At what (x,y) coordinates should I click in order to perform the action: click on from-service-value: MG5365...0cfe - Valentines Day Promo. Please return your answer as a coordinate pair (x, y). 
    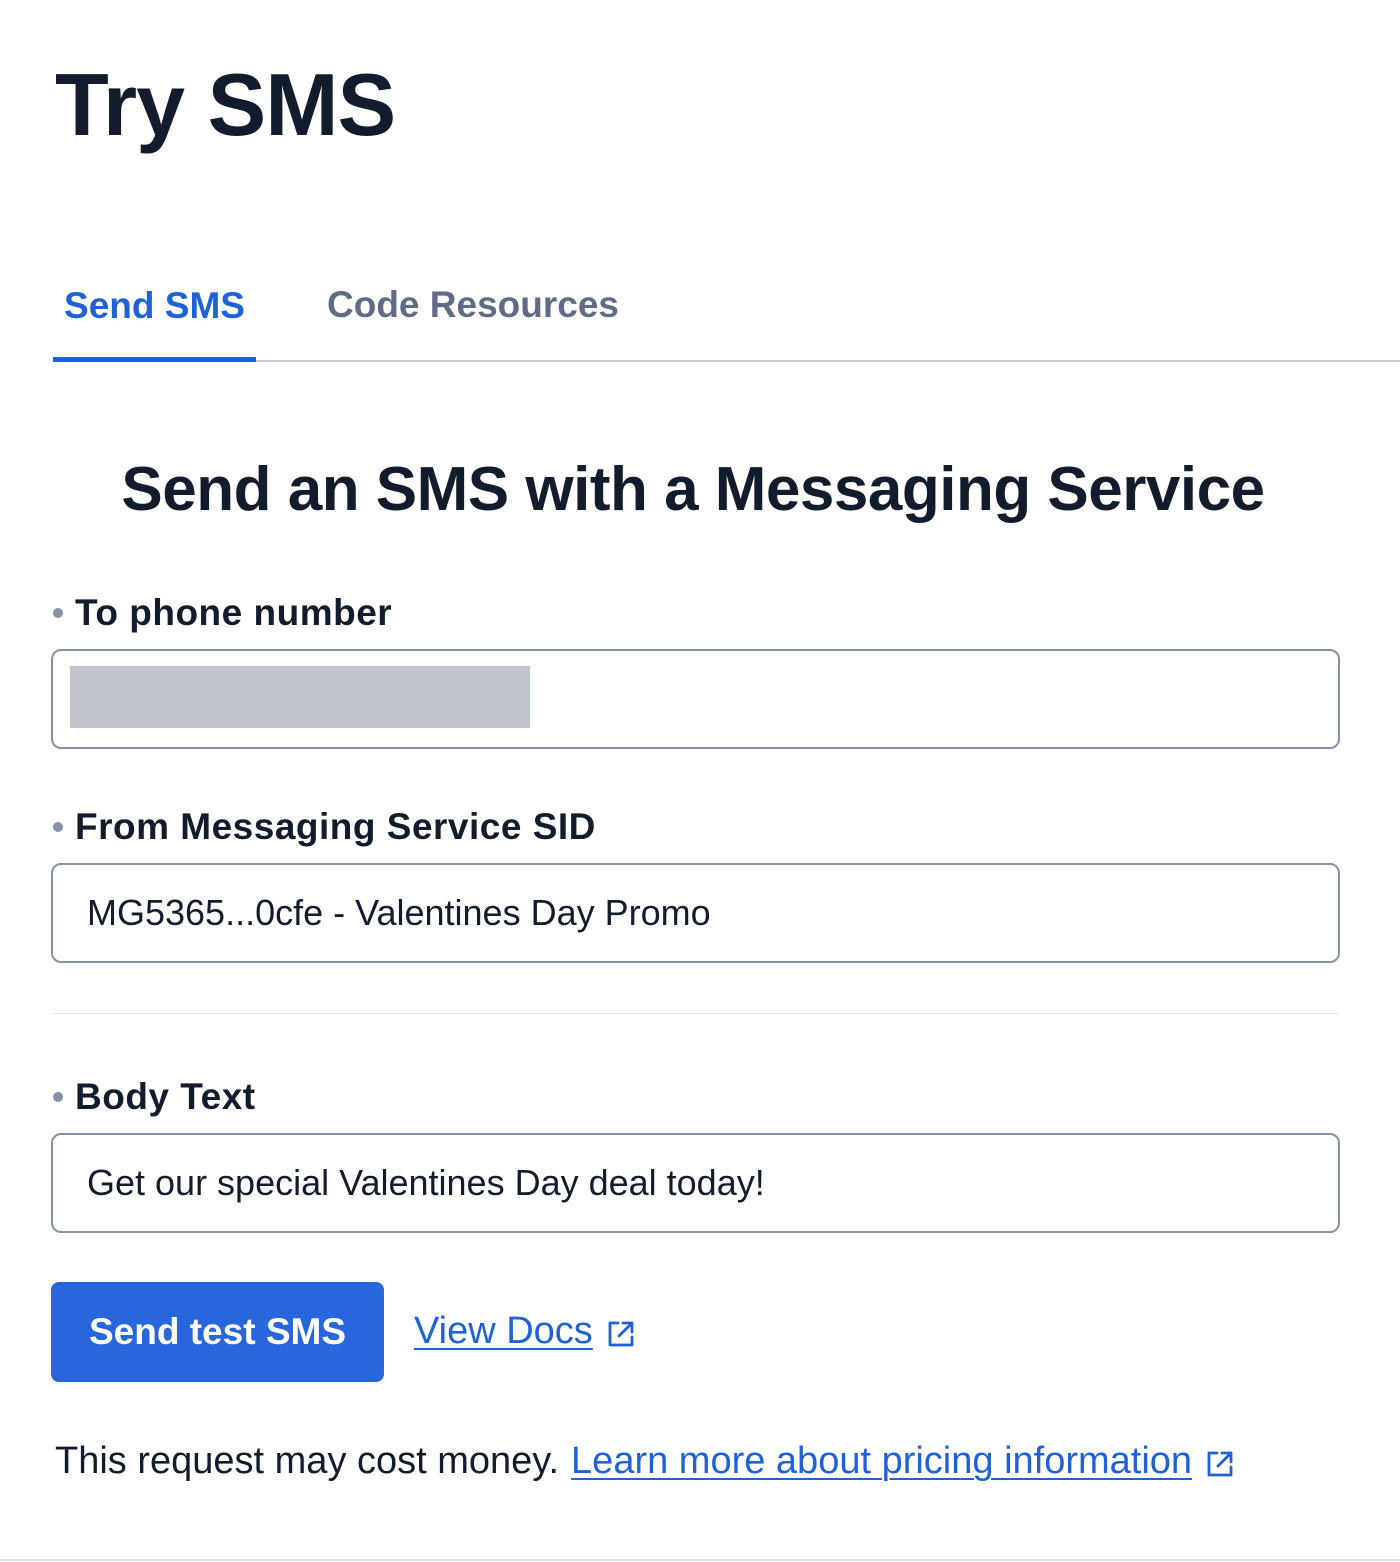
    Looking at the image, I should click on (399, 912).